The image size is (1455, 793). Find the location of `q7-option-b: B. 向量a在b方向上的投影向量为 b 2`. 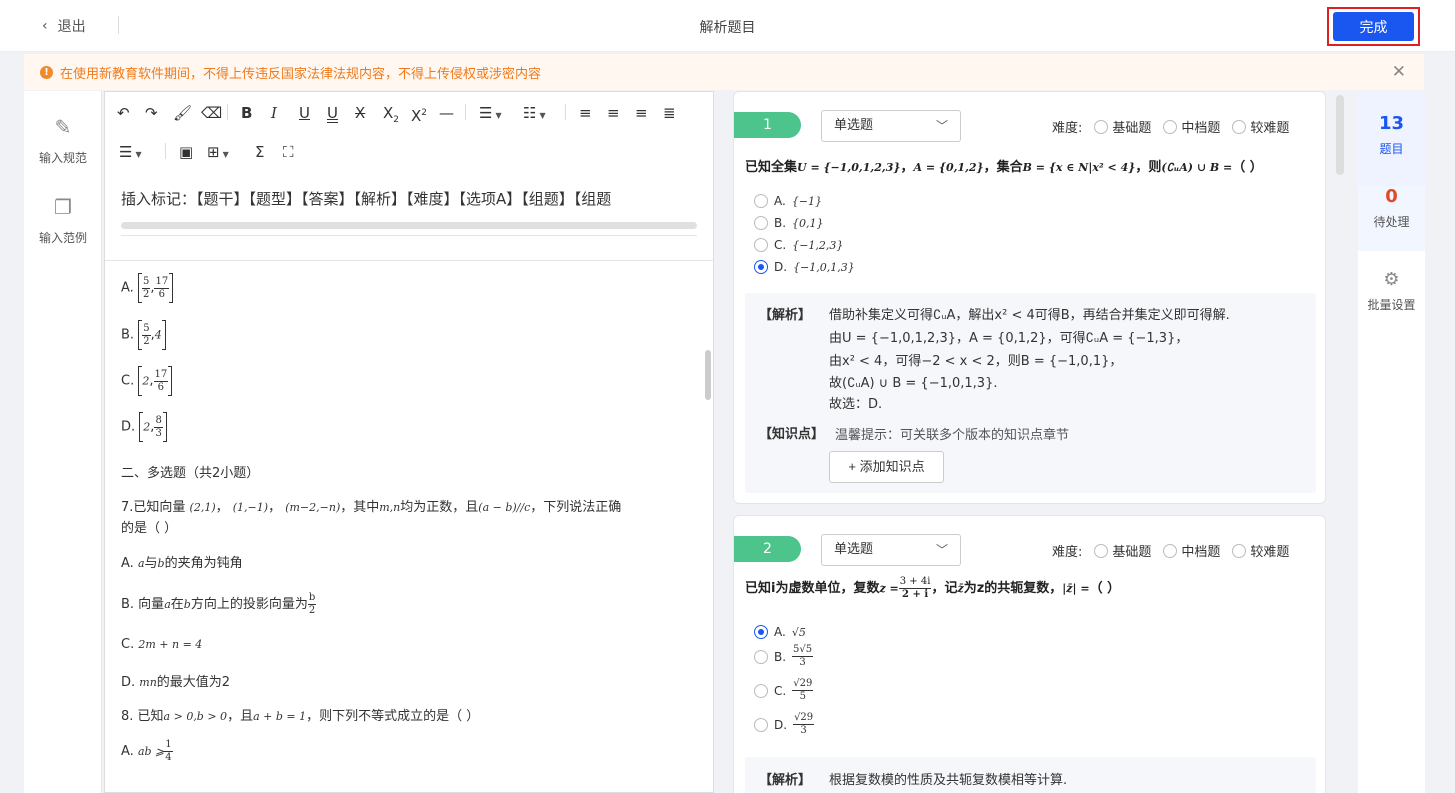

q7-option-b: B. 向量a在b方向上的投影向量为 b 2 is located at coordinates (219, 604).